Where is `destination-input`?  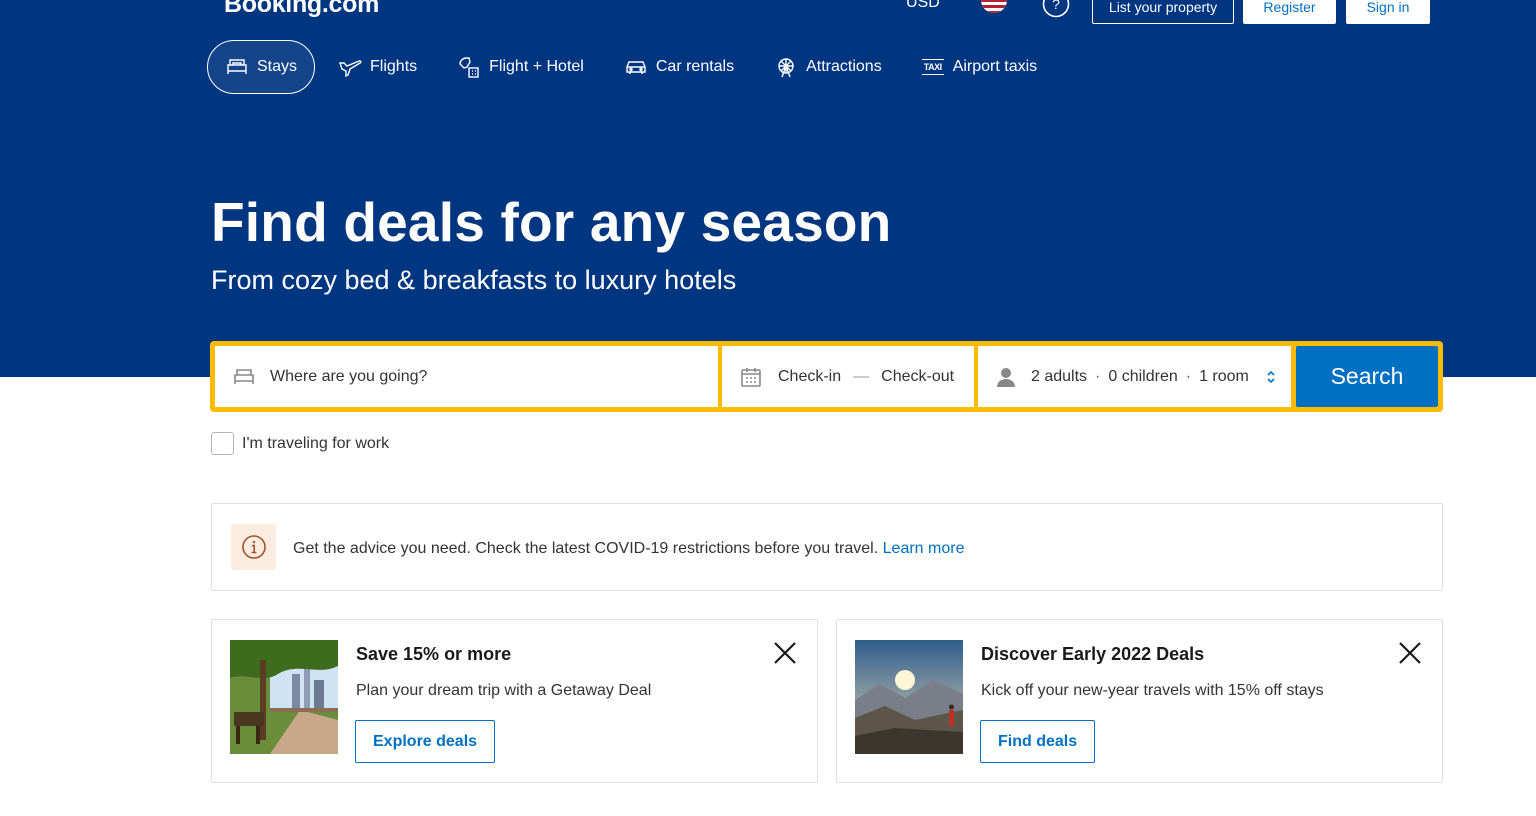
destination-input is located at coordinates (470, 376).